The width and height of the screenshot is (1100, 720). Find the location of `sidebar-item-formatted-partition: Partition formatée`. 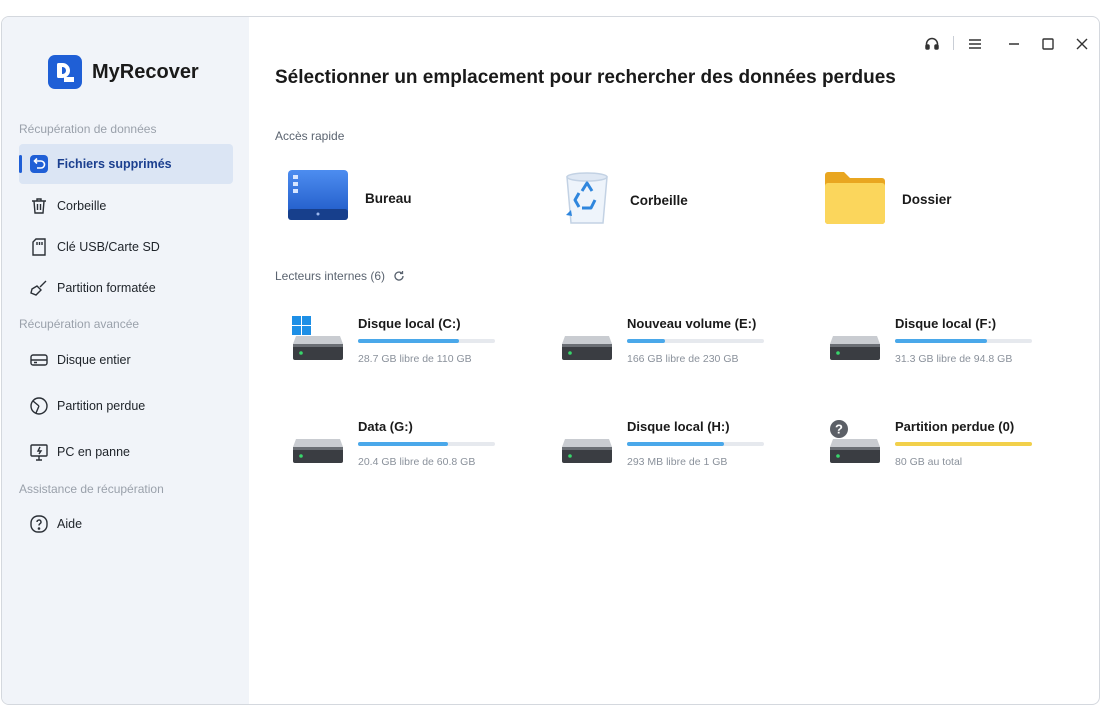

sidebar-item-formatted-partition: Partition formatée is located at coordinates (126, 288).